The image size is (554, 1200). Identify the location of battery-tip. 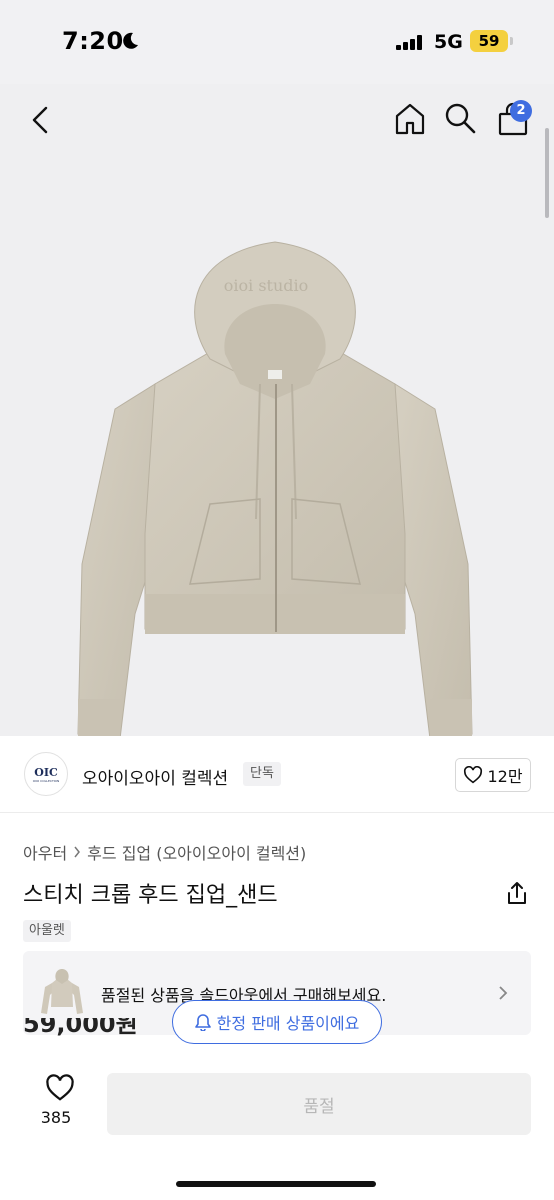
(511, 41).